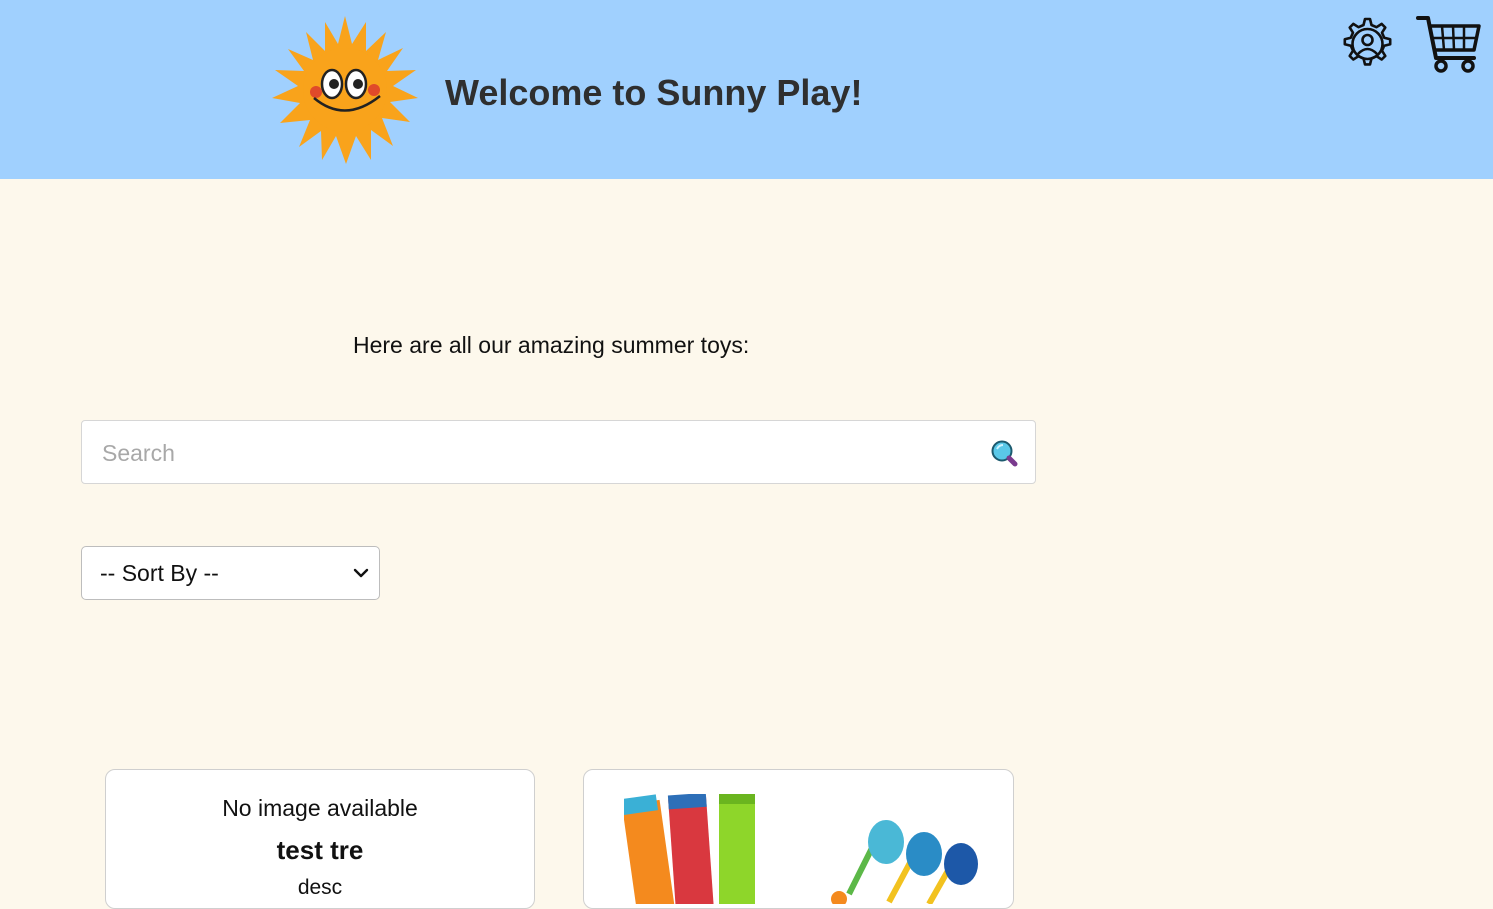  I want to click on product-name: test tre, so click(320, 850).